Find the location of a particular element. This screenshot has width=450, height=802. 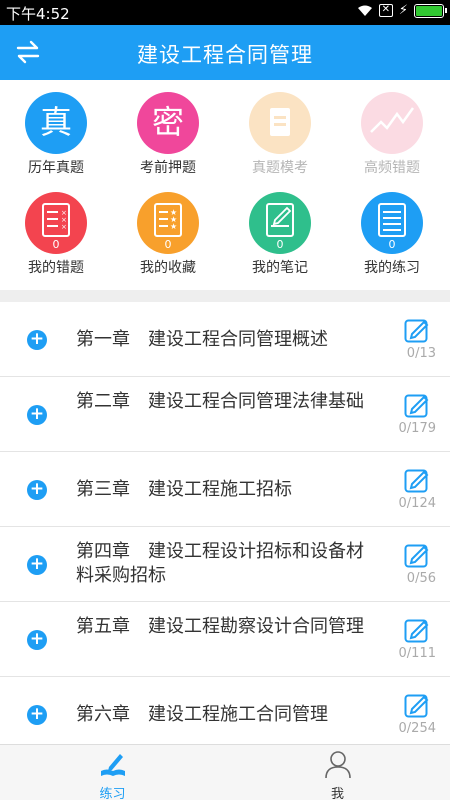

grid-item-label: 我的笔记 is located at coordinates (280, 268).